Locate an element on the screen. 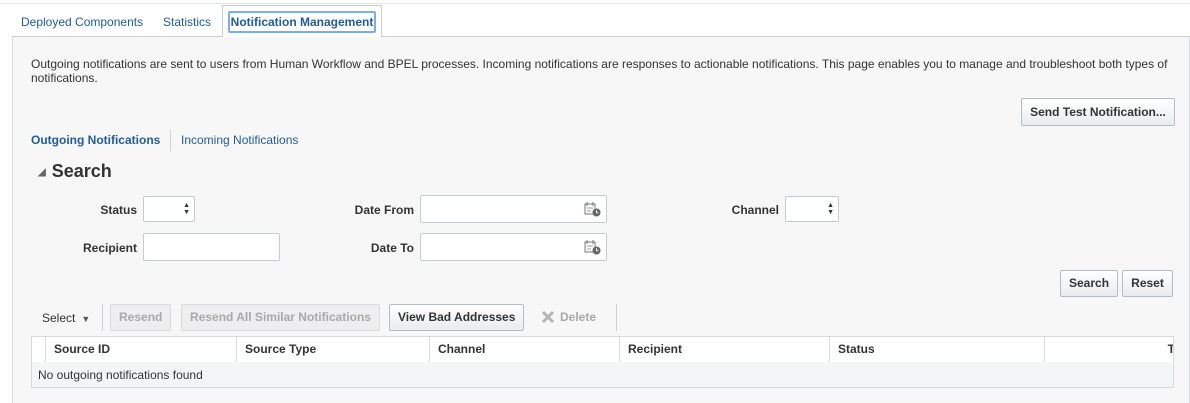  resend-button: Resend is located at coordinates (140, 317).